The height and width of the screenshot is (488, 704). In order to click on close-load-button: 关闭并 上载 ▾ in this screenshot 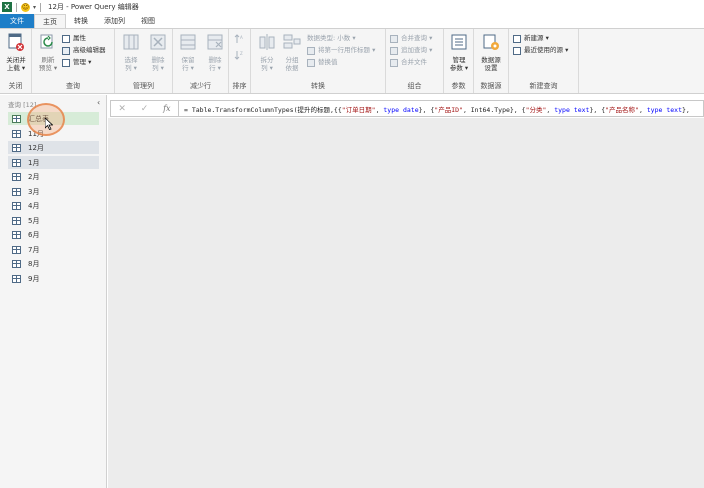, I will do `click(16, 52)`.